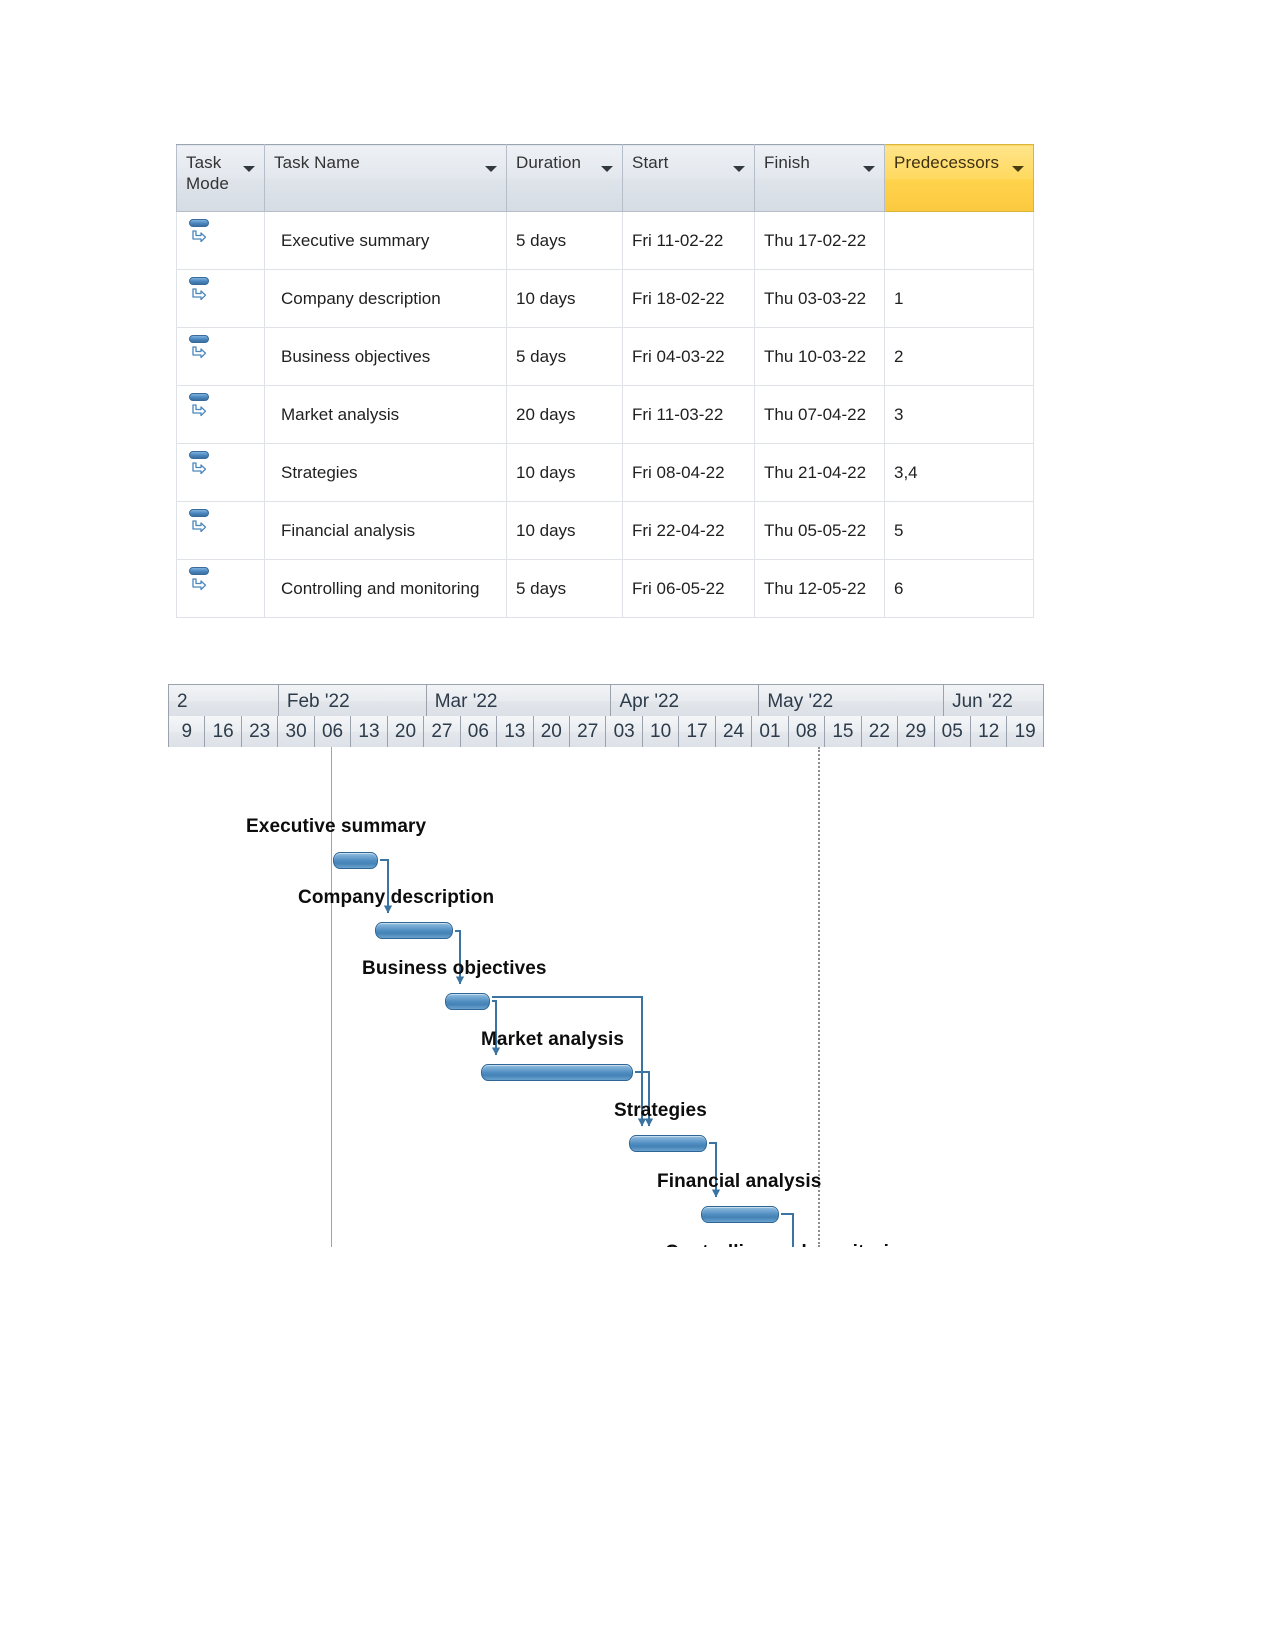  What do you see at coordinates (819, 298) in the screenshot?
I see `cell-finish: Thu 03-03-22` at bounding box center [819, 298].